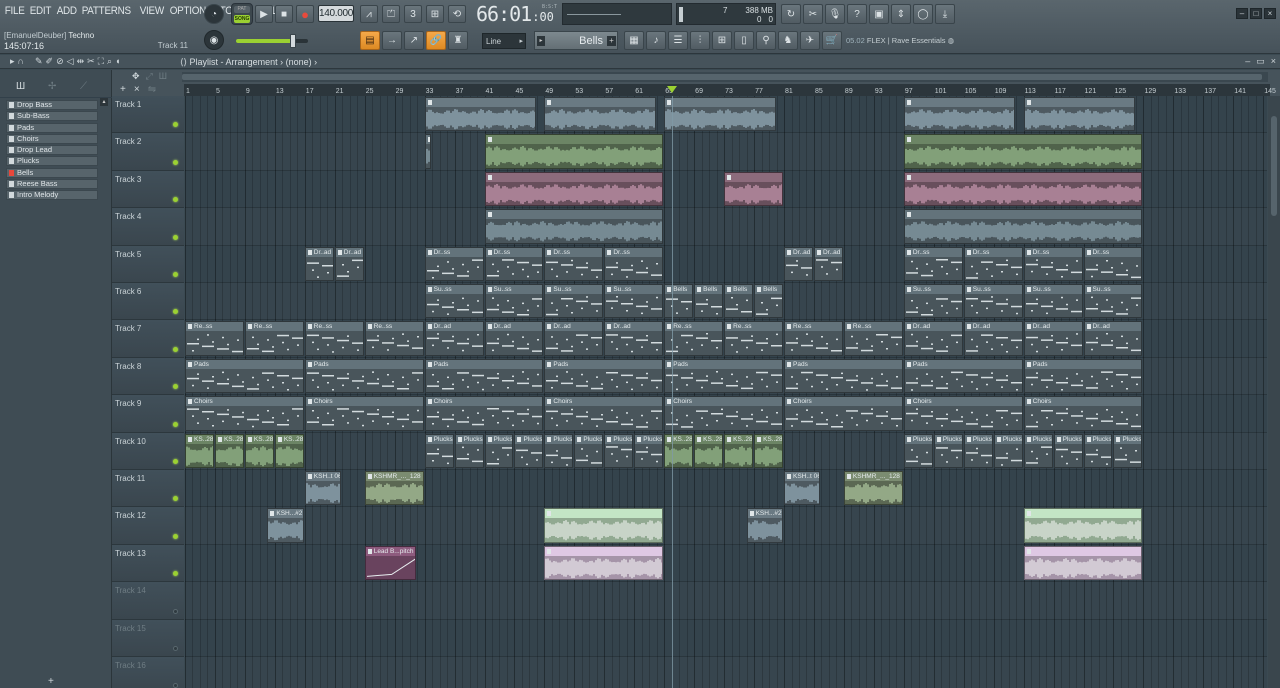 Image resolution: width=1280 pixels, height=688 pixels. What do you see at coordinates (52, 184) in the screenshot?
I see `pattern-item: Reese Bass` at bounding box center [52, 184].